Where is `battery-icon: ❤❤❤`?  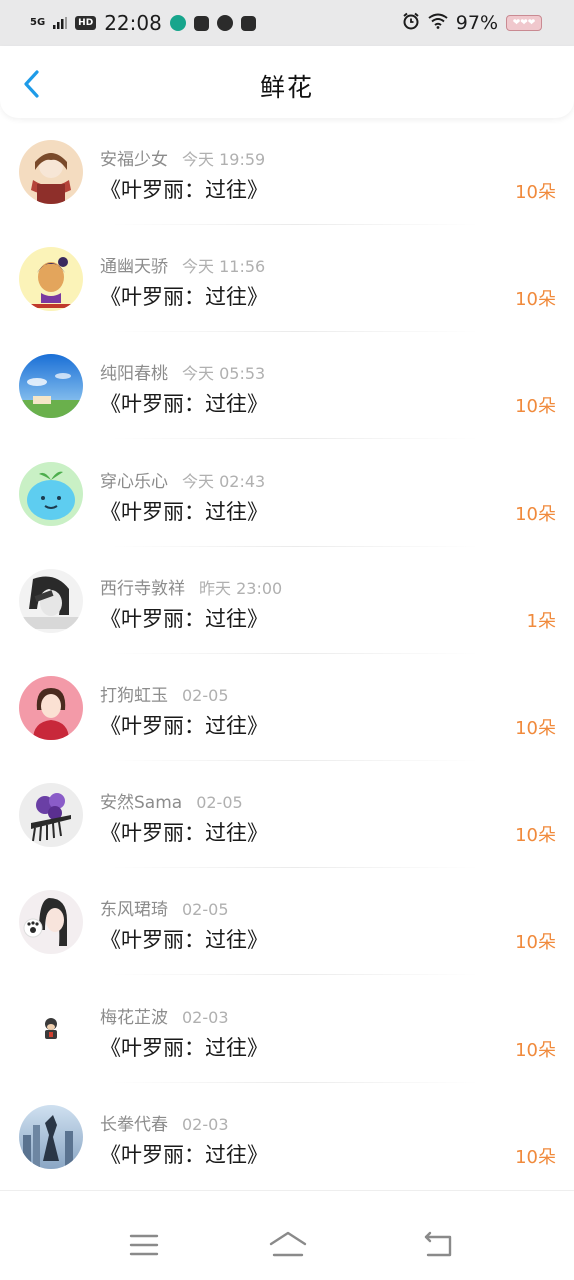
battery-icon: ❤❤❤ is located at coordinates (524, 23).